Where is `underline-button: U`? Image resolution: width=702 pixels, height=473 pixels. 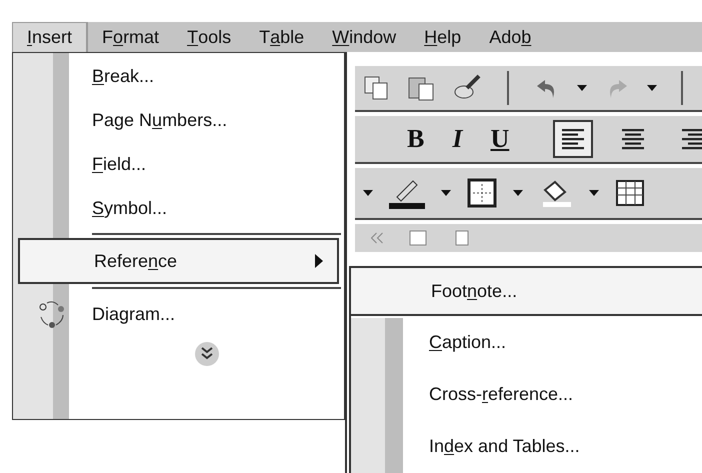
underline-button: U is located at coordinates (500, 139).